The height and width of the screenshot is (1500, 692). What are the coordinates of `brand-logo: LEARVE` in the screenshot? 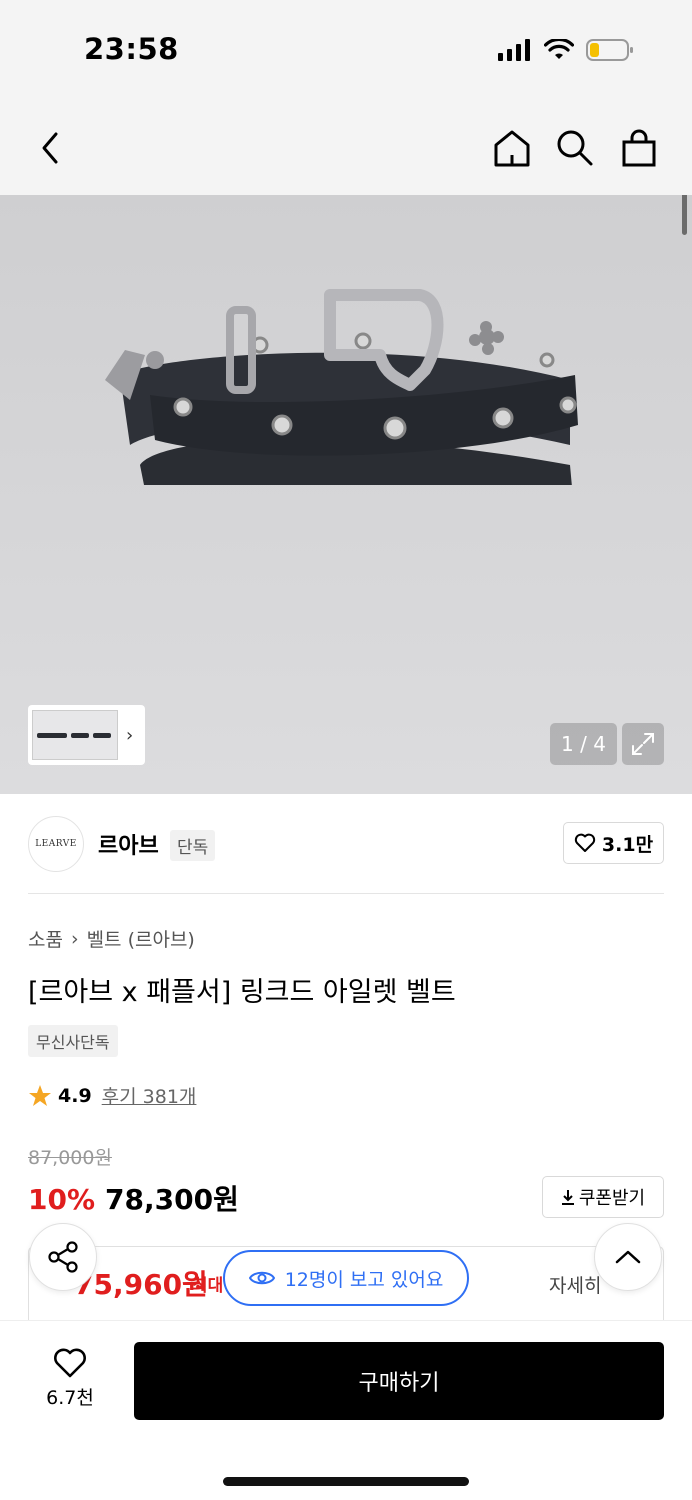 It's located at (56, 844).